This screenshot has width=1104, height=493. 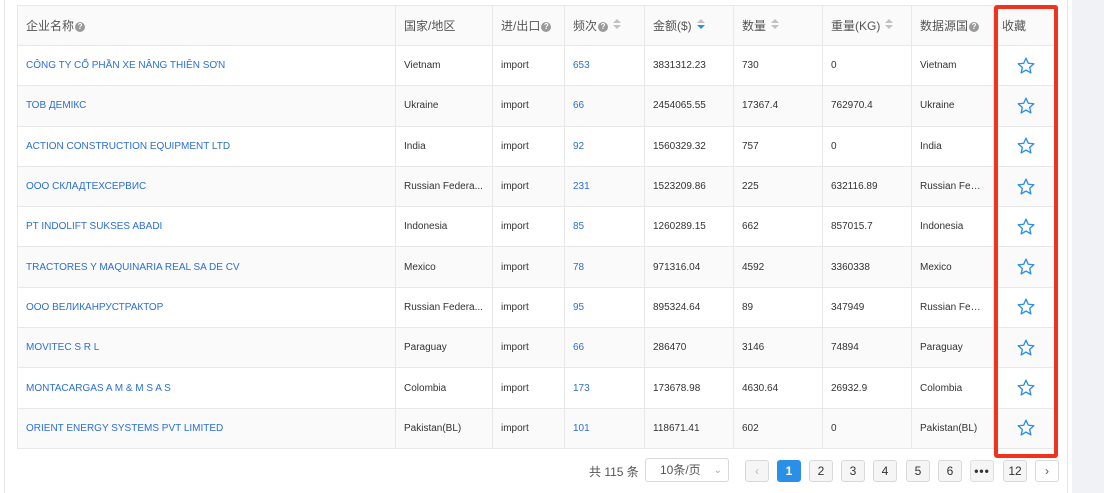 I want to click on next-page-button: ›, so click(x=1047, y=471).